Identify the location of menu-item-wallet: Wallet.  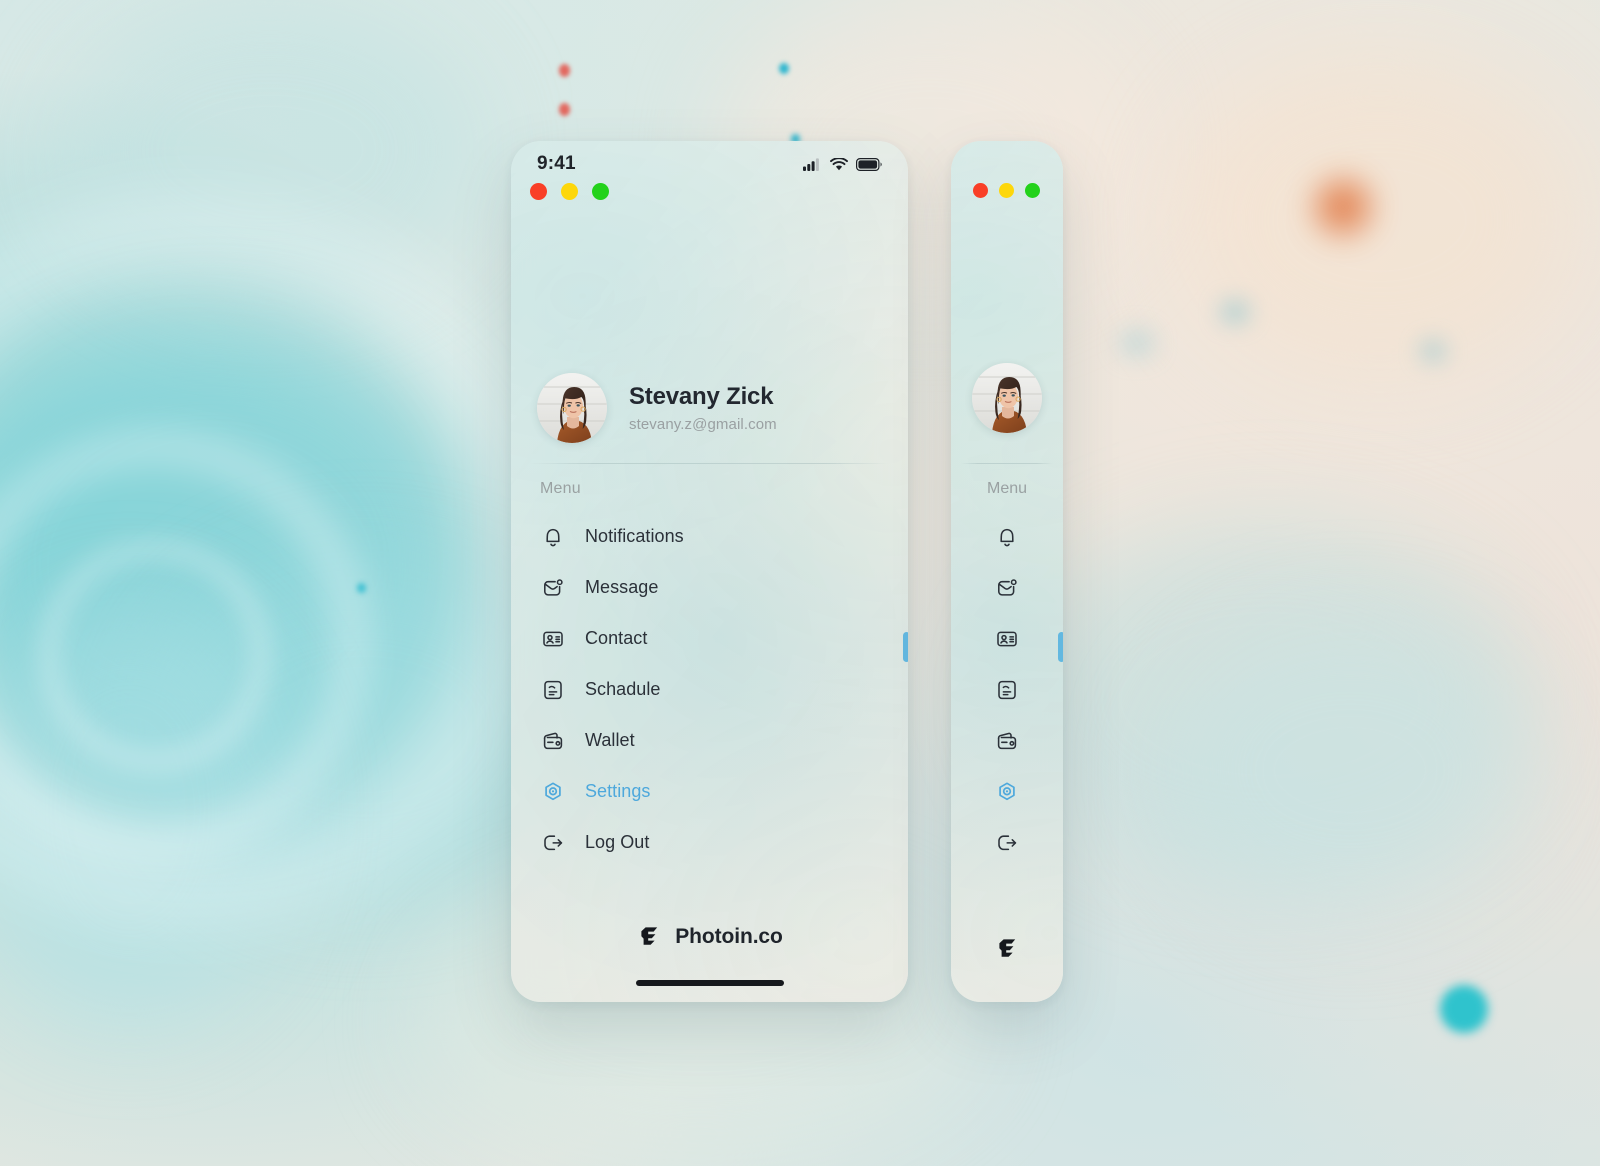
(709, 740).